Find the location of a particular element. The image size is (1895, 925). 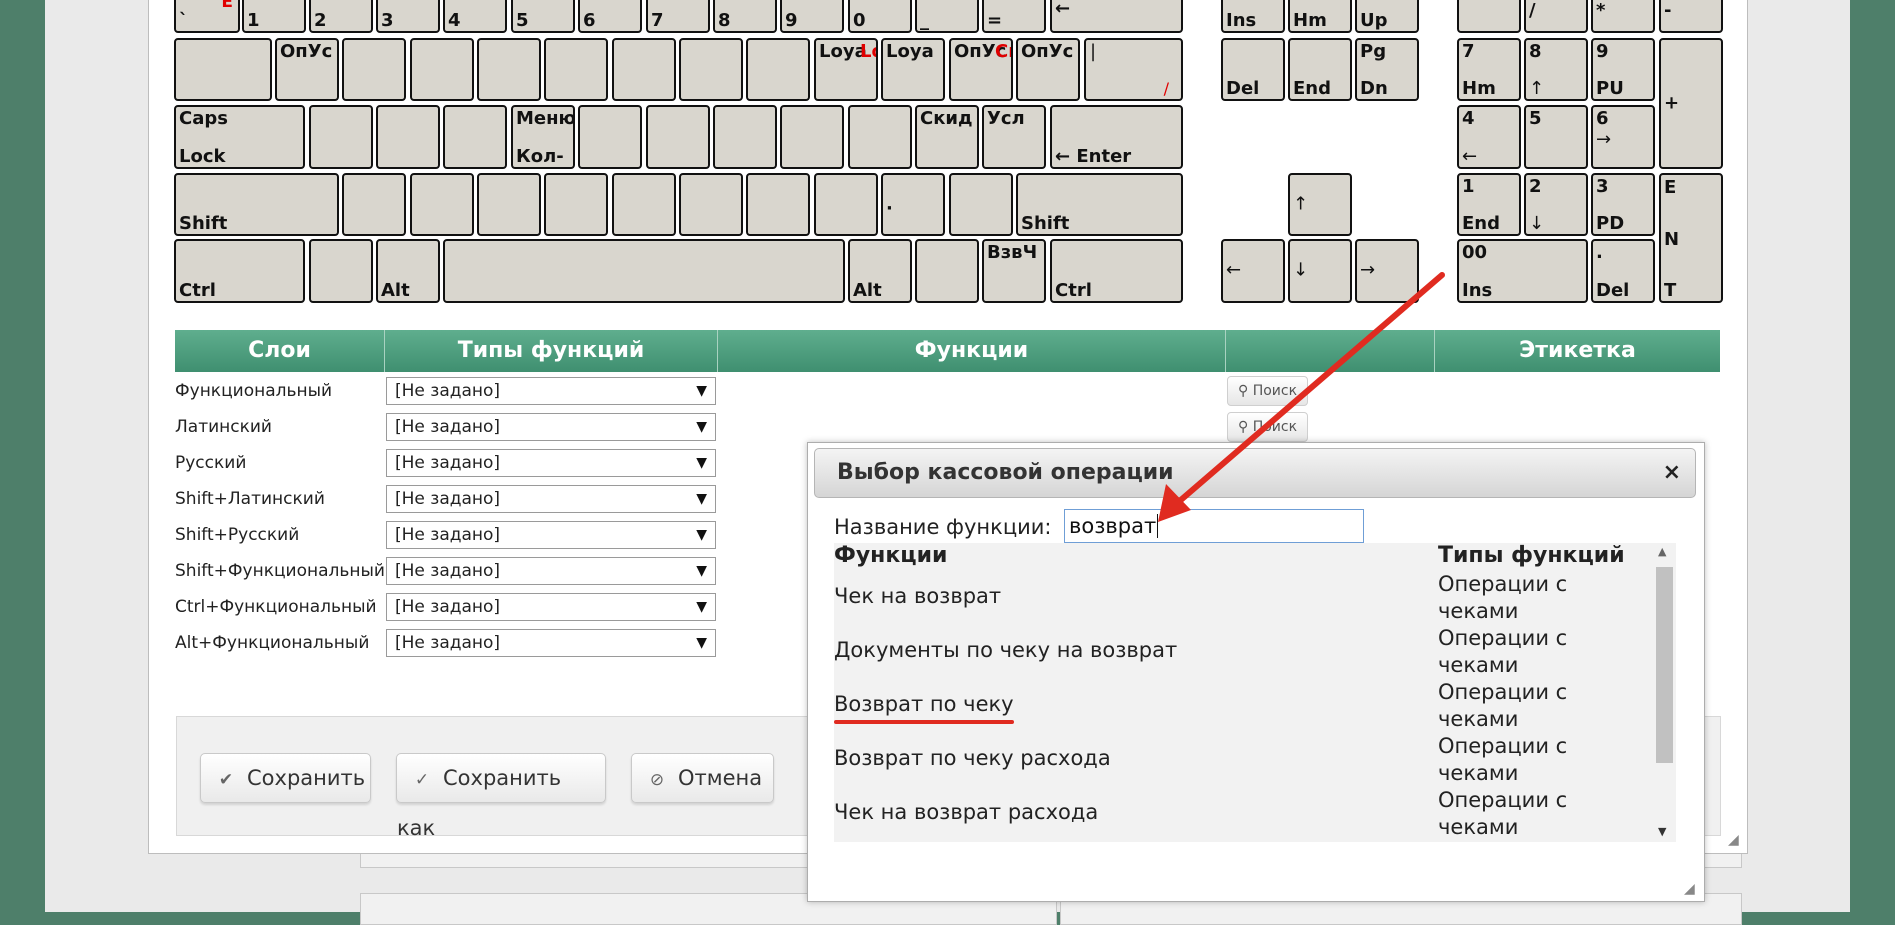

key-num-enter: E N T is located at coordinates (1691, 238).